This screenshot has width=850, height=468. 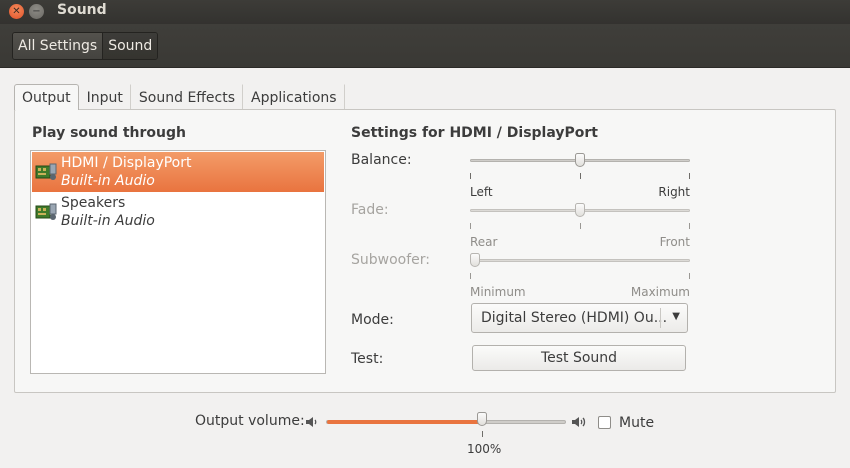 What do you see at coordinates (390, 260) in the screenshot?
I see `subwoofer-label: Subwoofer:` at bounding box center [390, 260].